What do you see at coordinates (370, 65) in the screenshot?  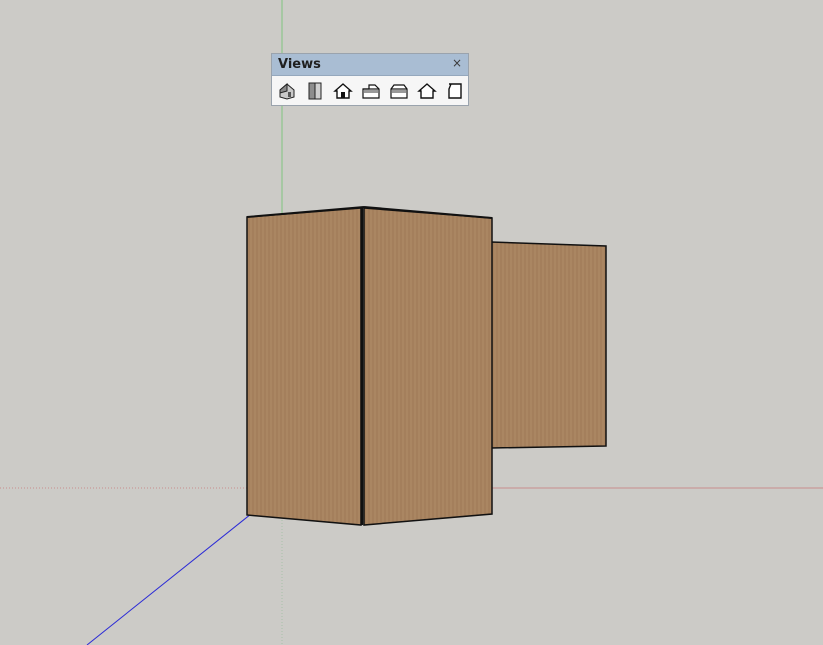 I see `views-titlebar: Views ×` at bounding box center [370, 65].